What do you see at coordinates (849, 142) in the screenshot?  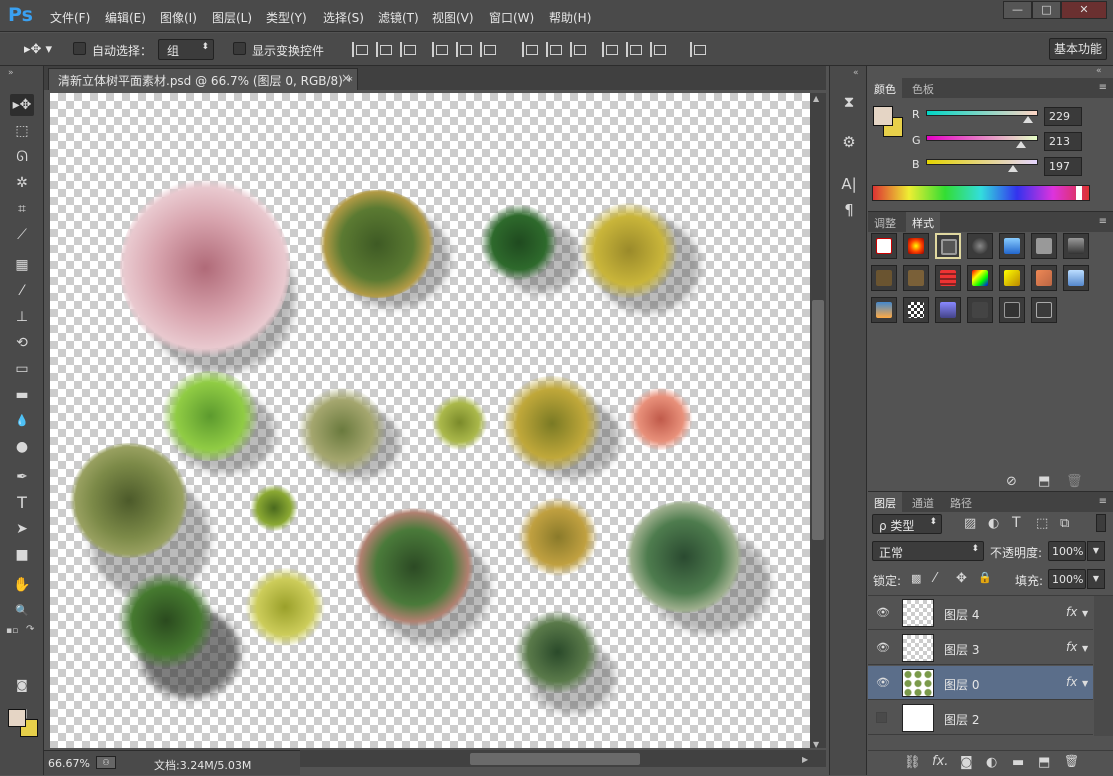 I see `properties-panel-icon: ⚙` at bounding box center [849, 142].